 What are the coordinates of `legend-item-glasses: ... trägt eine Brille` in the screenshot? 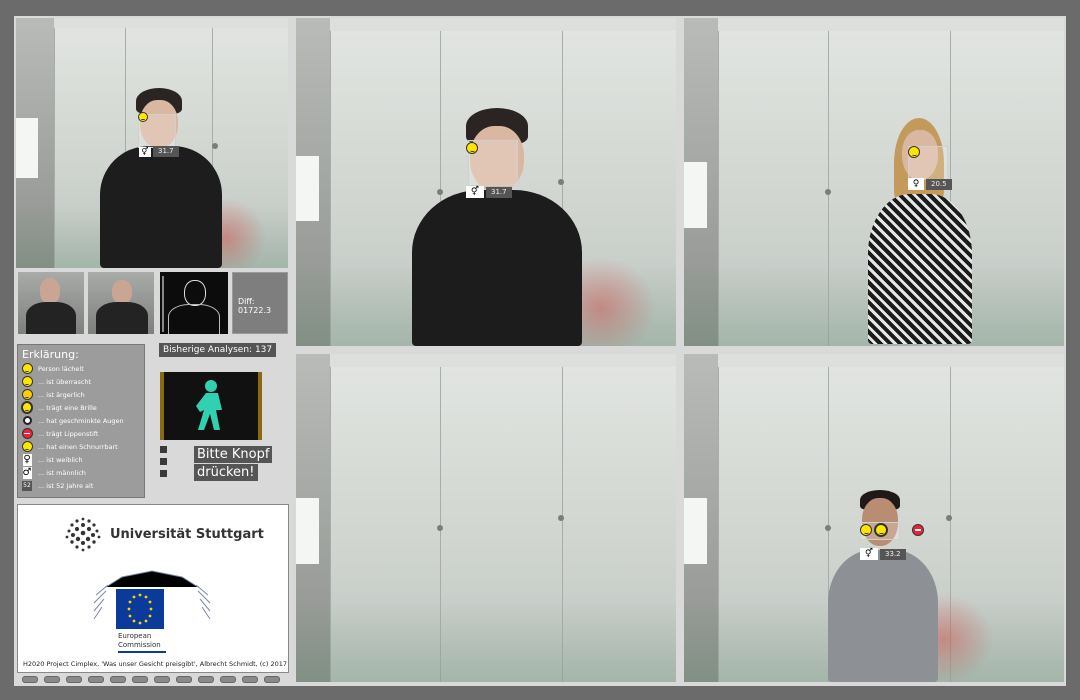 It's located at (59, 407).